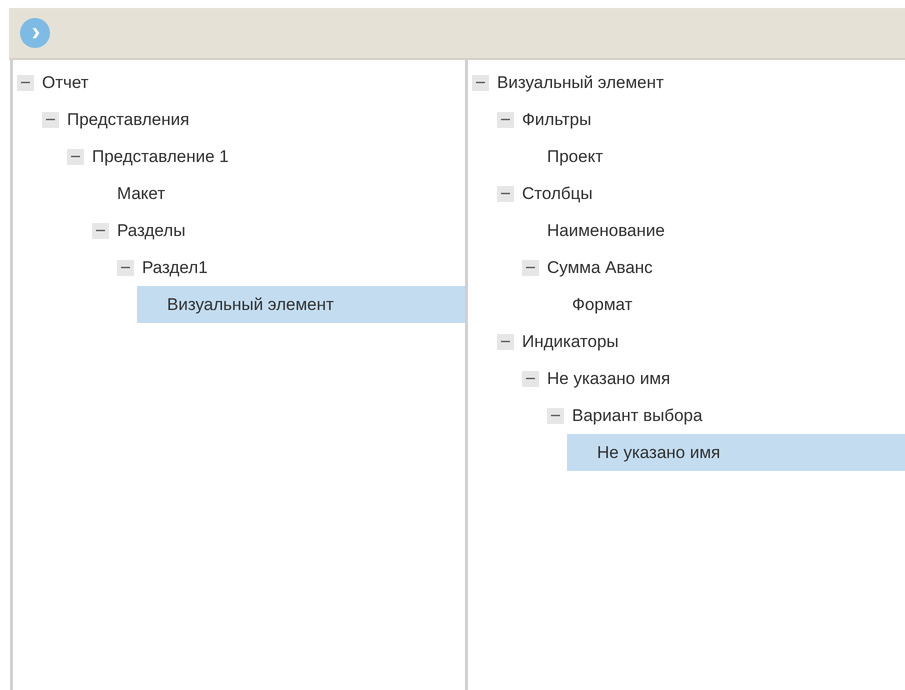 This screenshot has height=690, width=905. Describe the element at coordinates (686, 193) in the screenshot. I see `tree-item: Столбцы` at that location.